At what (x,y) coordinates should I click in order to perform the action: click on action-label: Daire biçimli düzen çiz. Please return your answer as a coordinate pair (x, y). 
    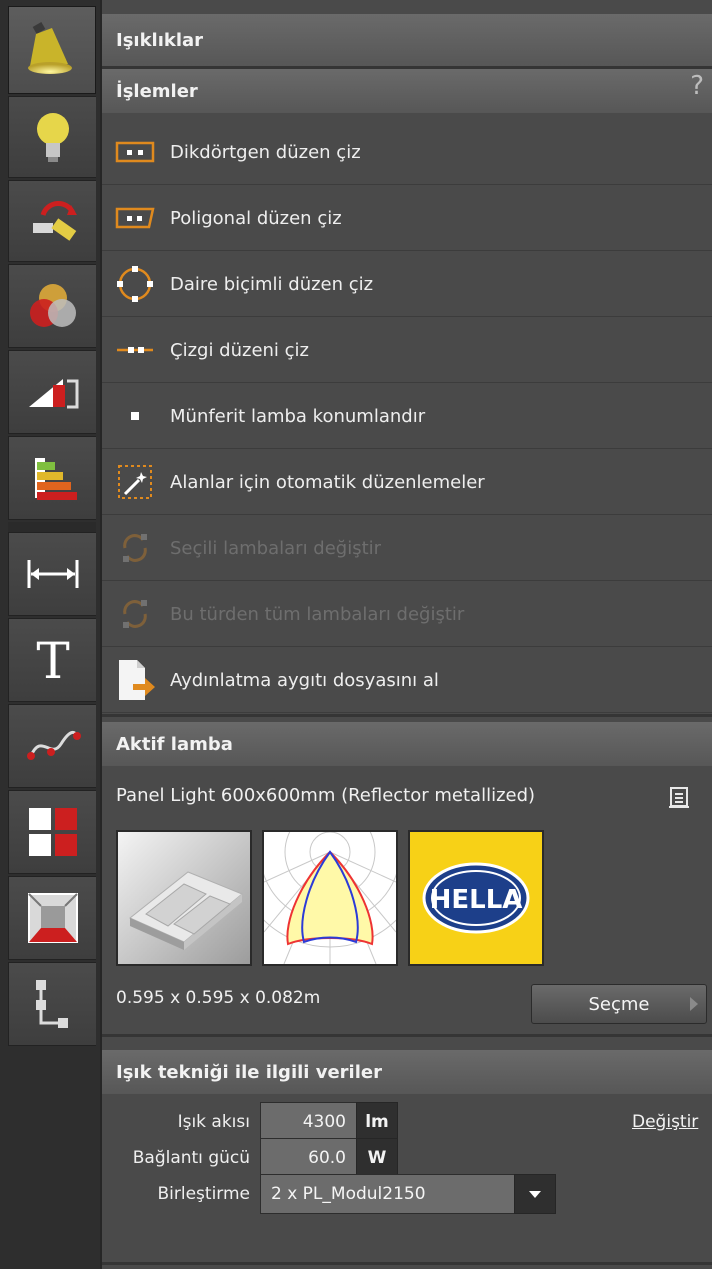
    Looking at the image, I should click on (272, 284).